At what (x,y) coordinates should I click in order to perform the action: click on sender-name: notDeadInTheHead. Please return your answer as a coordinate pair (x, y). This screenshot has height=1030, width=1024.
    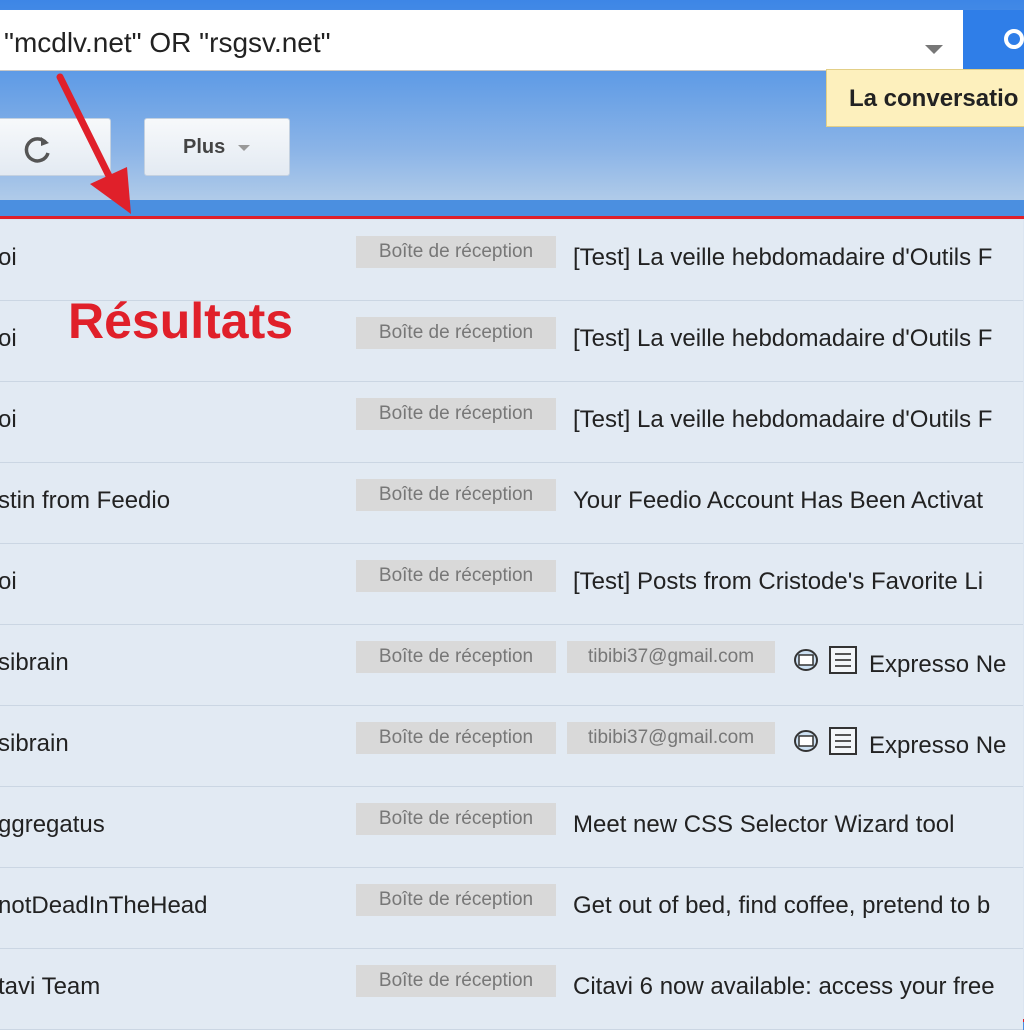
    Looking at the image, I should click on (104, 905).